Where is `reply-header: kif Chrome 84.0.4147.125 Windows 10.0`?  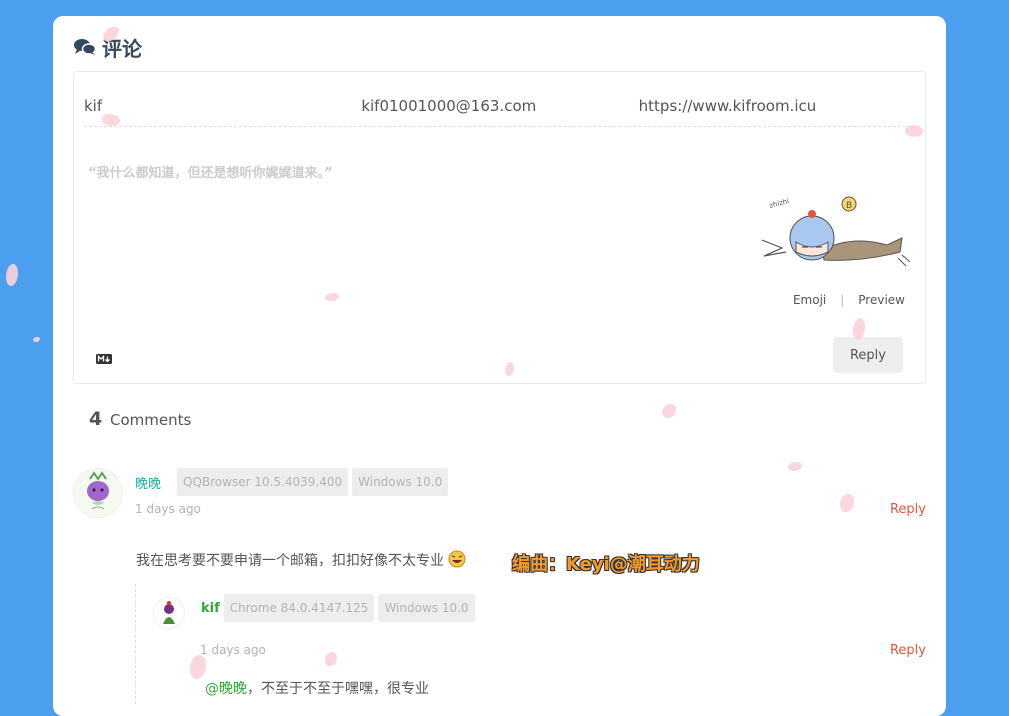
reply-header: kif Chrome 84.0.4147.125 Windows 10.0 is located at coordinates (338, 608).